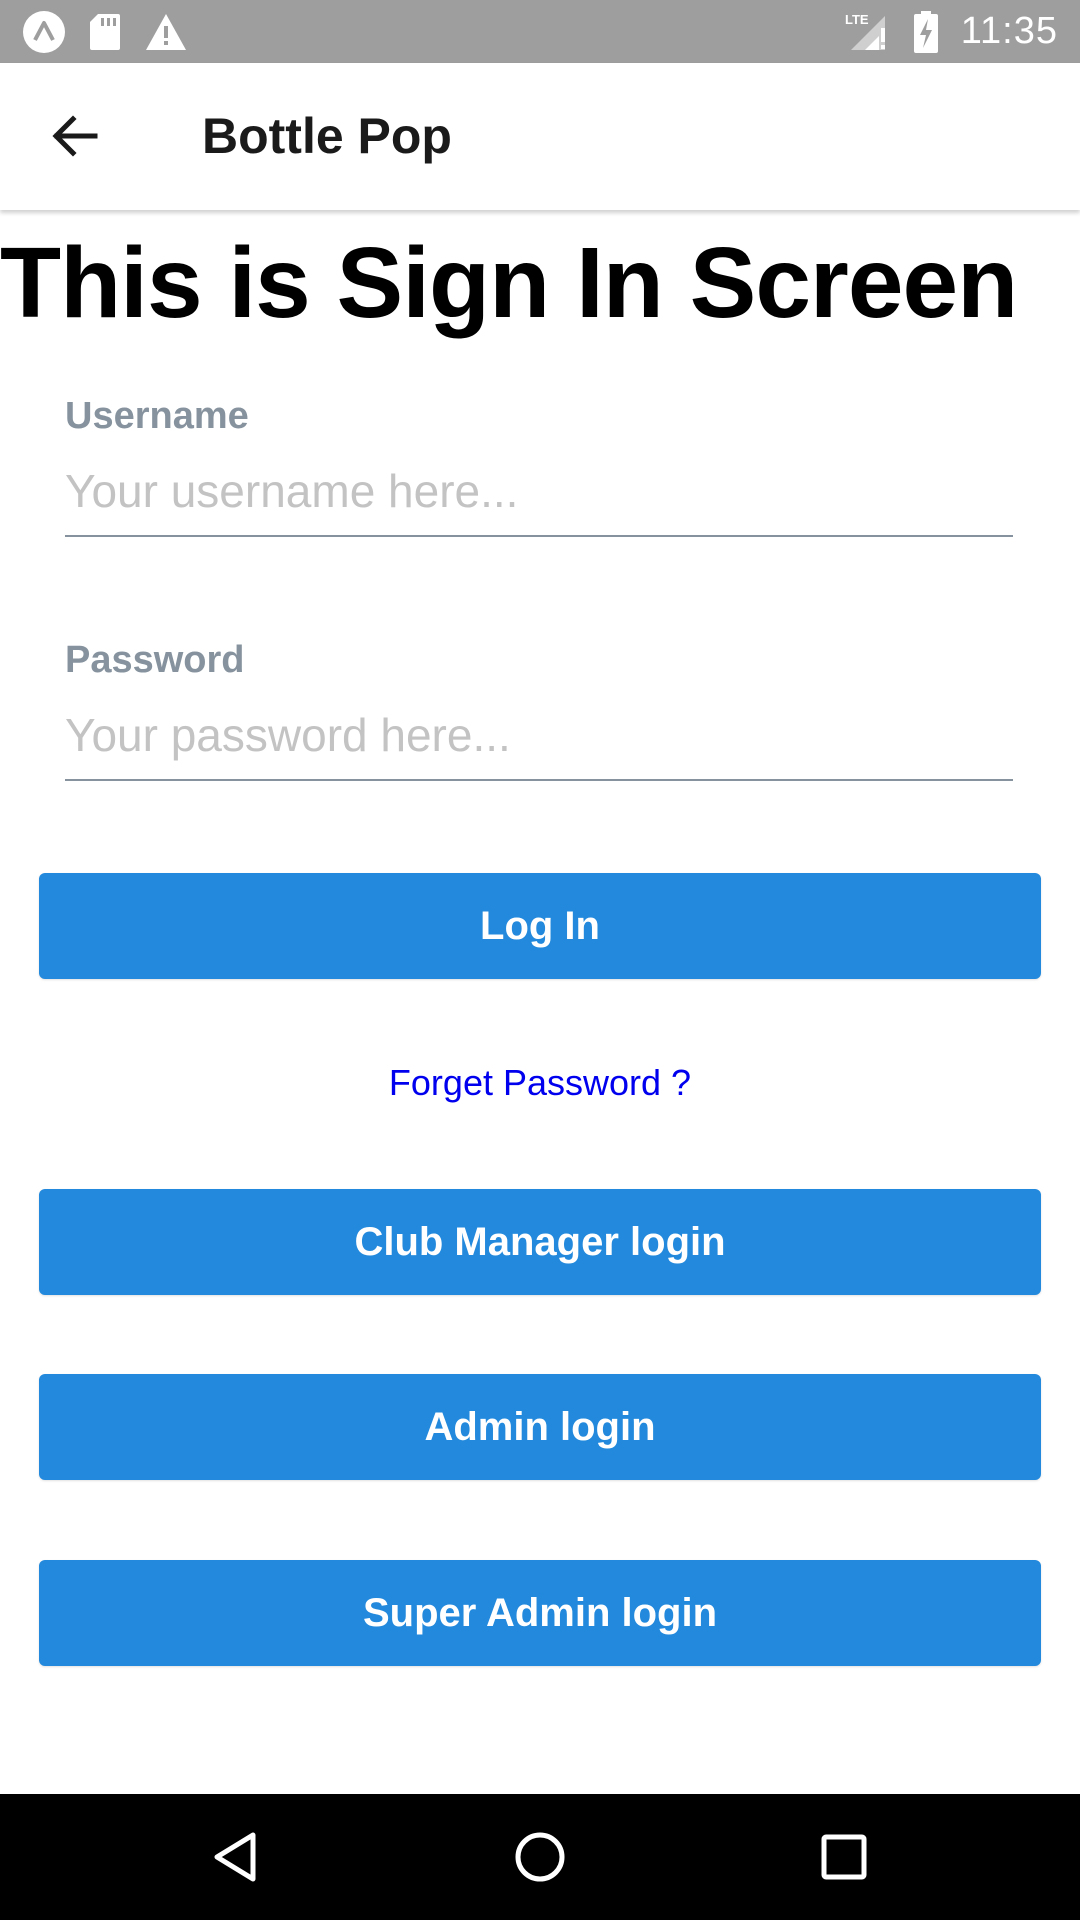 Image resolution: width=1080 pixels, height=1920 pixels. I want to click on page-title: This is Sign In Screen, so click(509, 283).